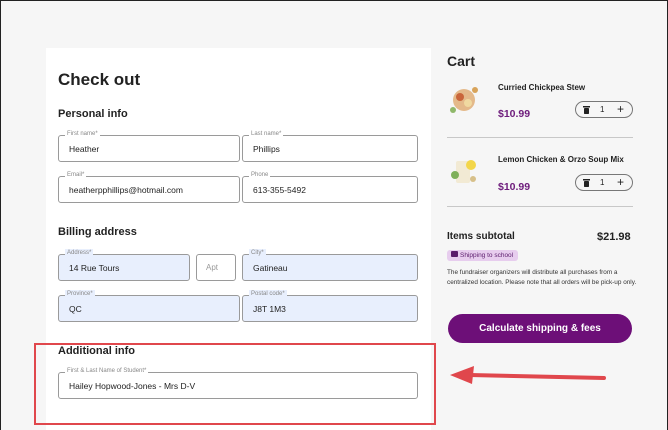 This screenshot has width=668, height=430. Describe the element at coordinates (257, 253) in the screenshot. I see `city-label: City*` at that location.